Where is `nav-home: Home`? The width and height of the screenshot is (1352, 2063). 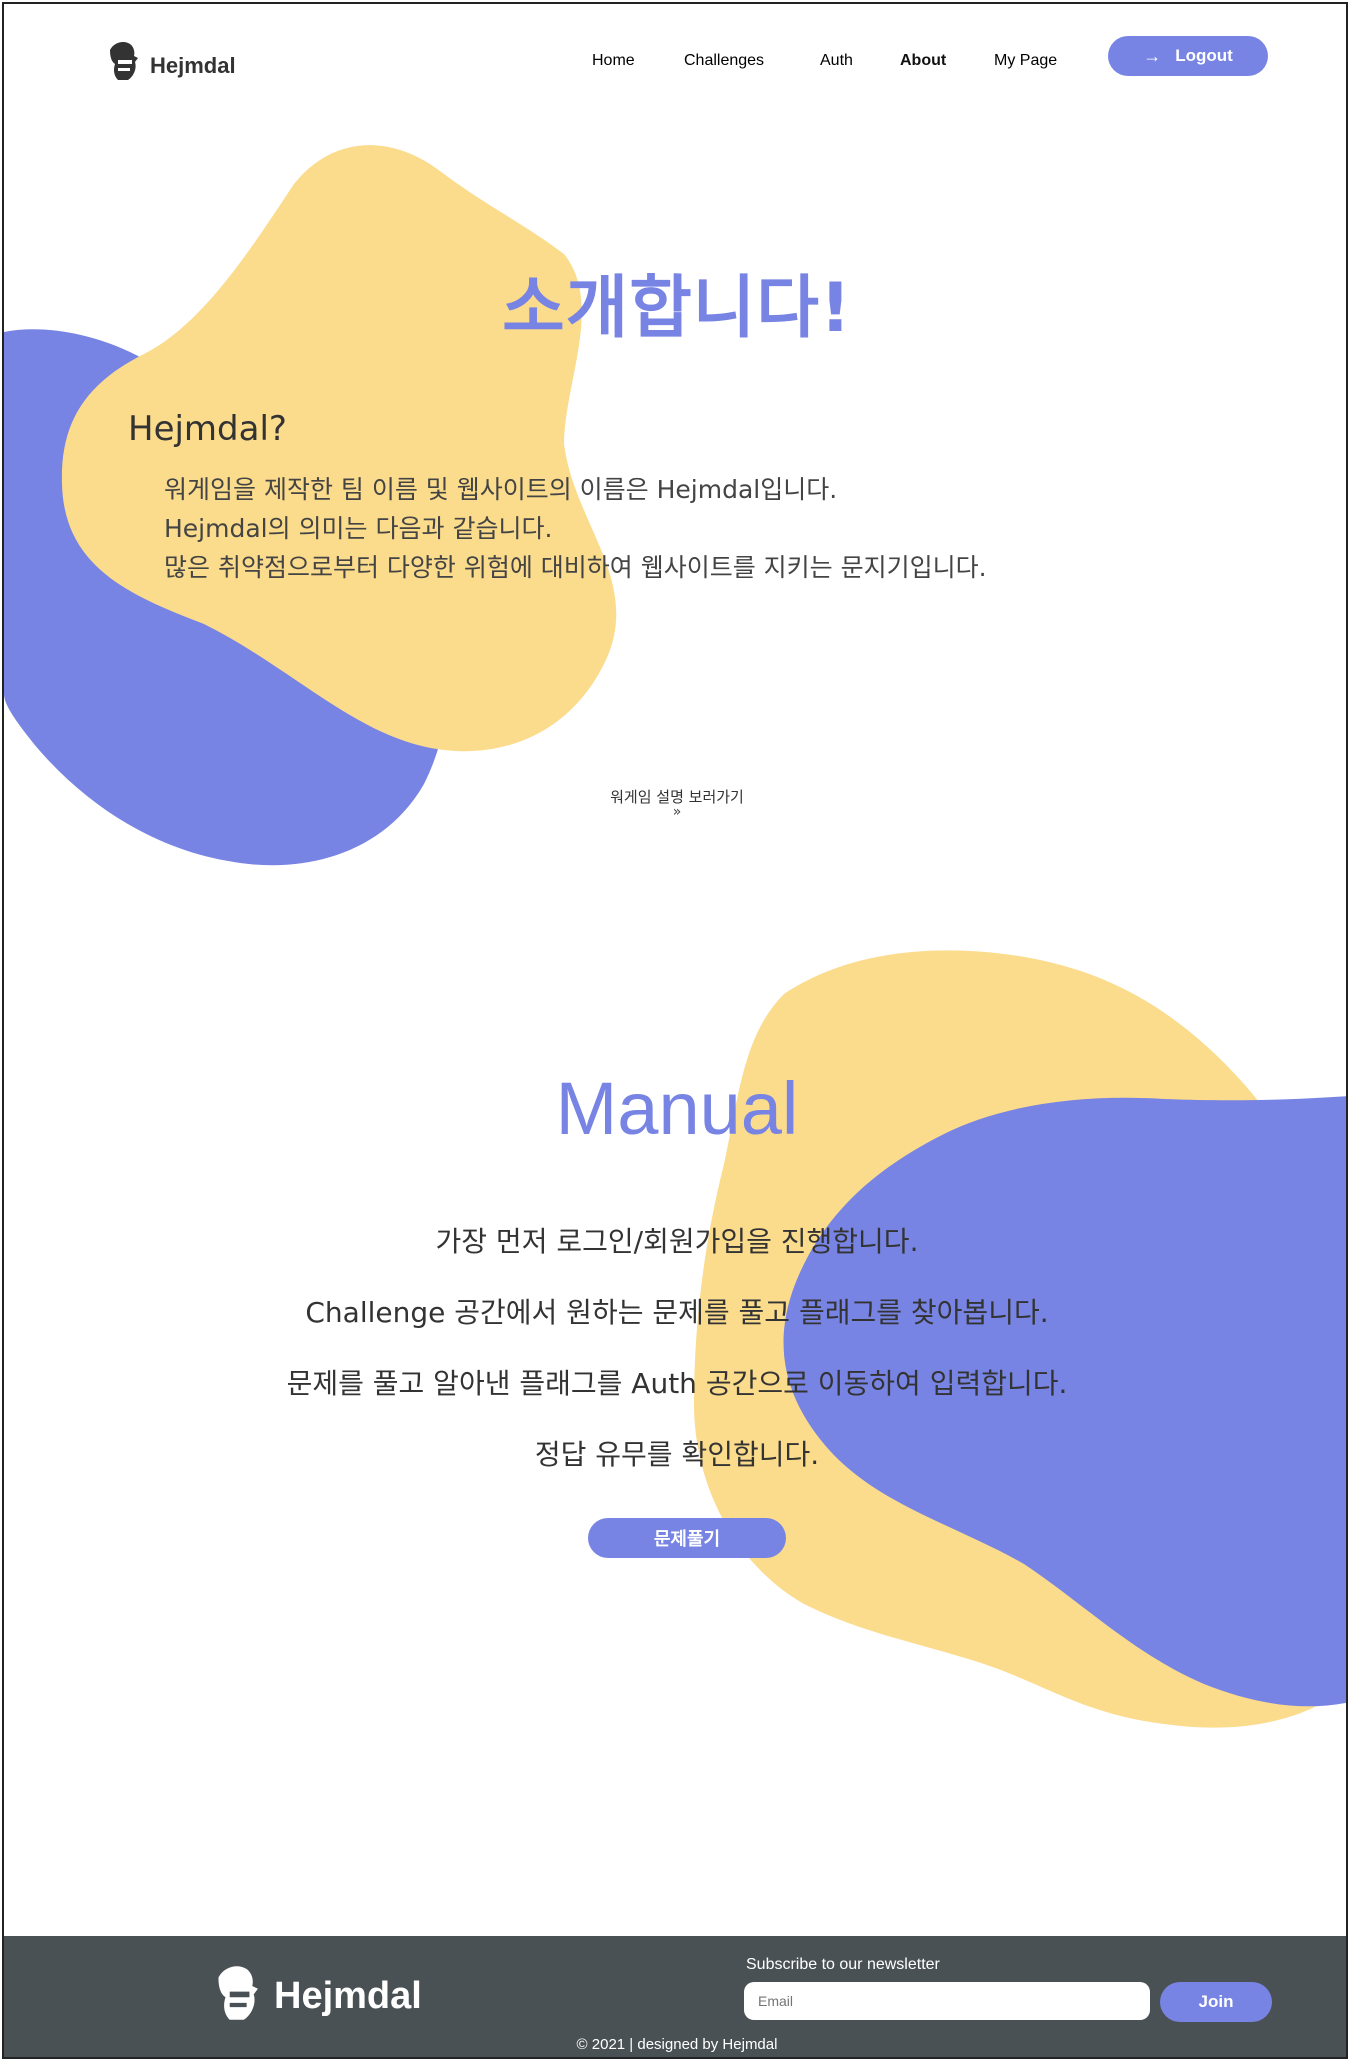
nav-home: Home is located at coordinates (613, 61).